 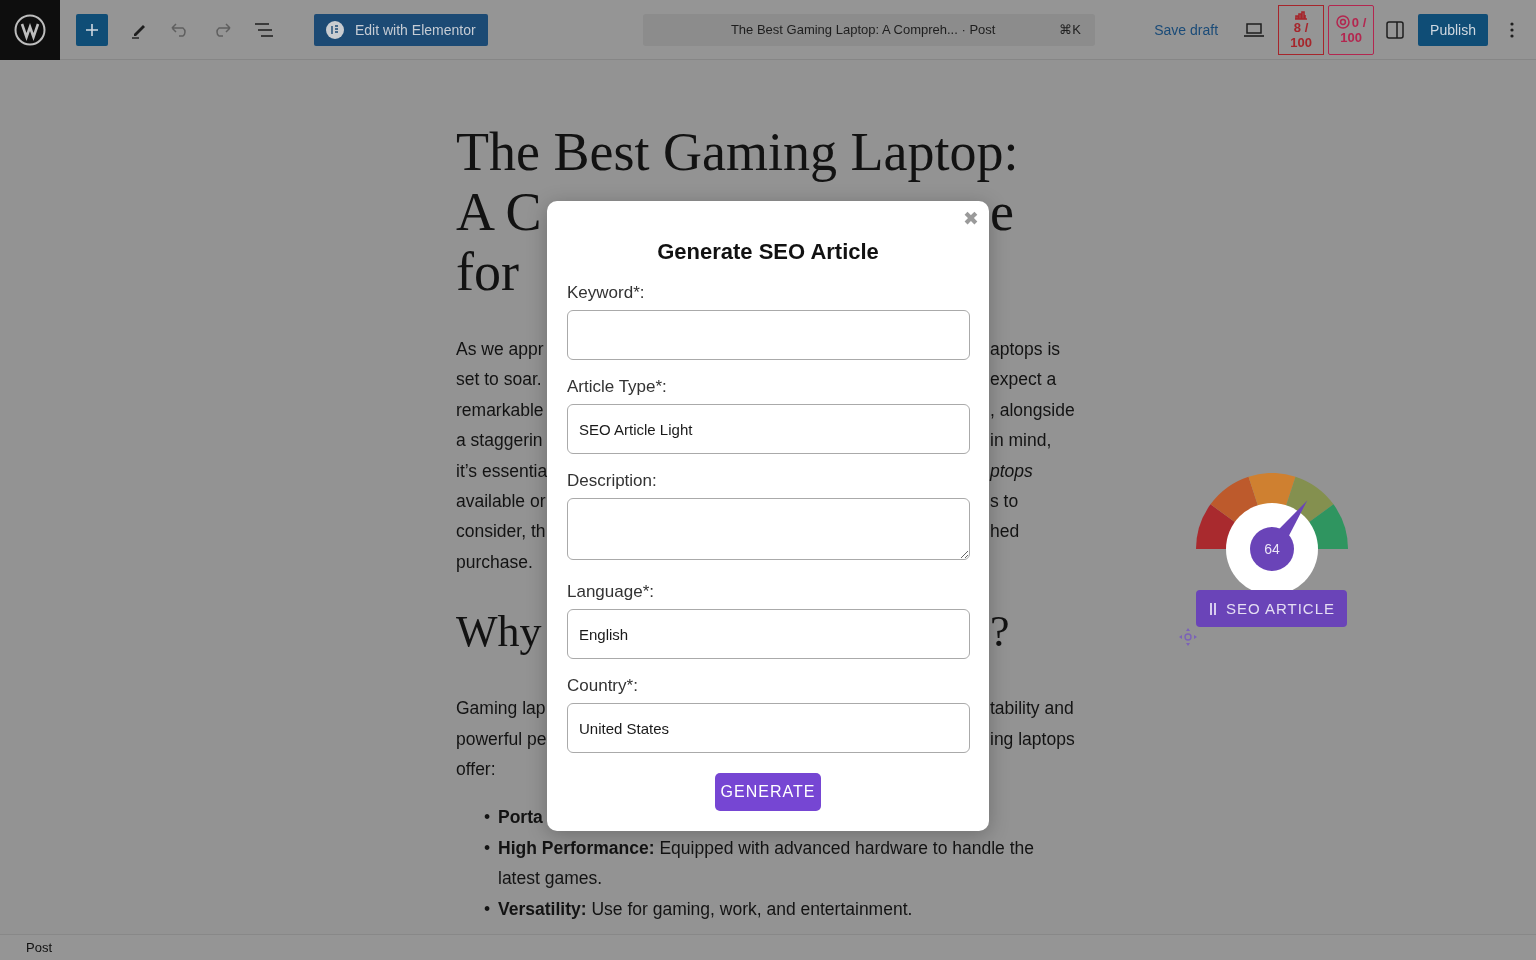 I want to click on field-label: Description:, so click(x=612, y=481).